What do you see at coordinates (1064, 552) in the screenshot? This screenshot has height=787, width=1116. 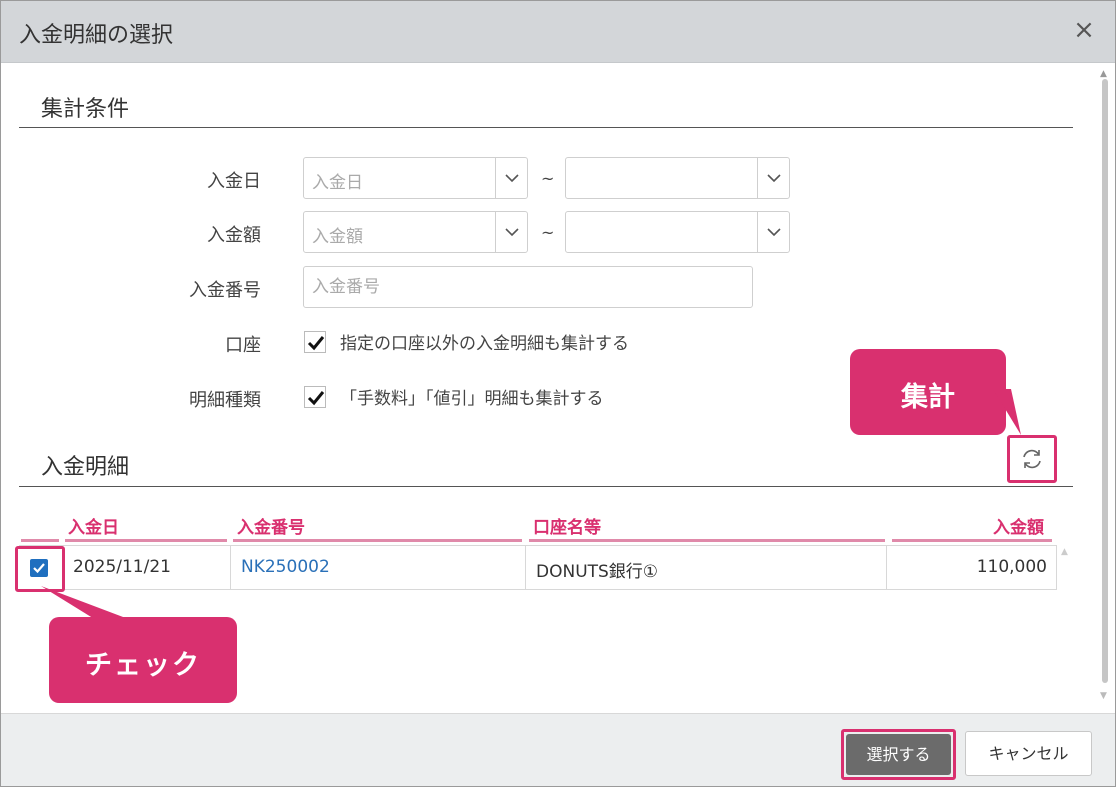 I see `table-scroll-up-icon: ▲` at bounding box center [1064, 552].